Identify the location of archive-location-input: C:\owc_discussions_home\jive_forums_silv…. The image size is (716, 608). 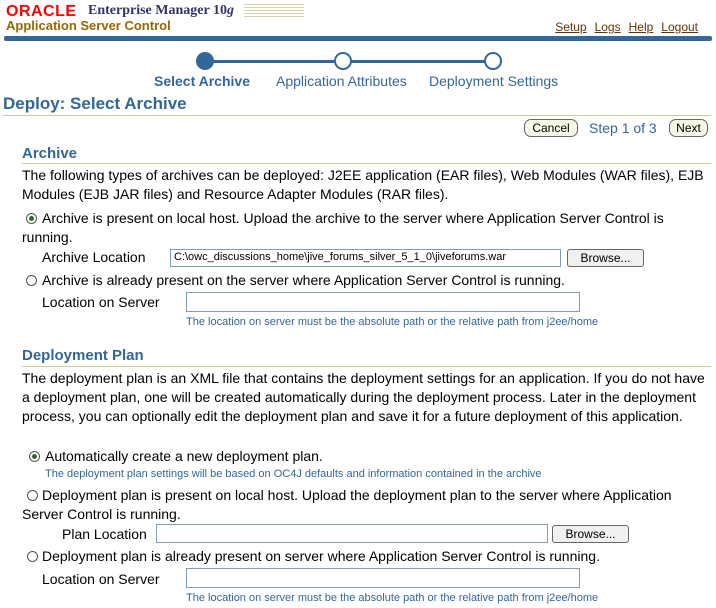
(365, 258).